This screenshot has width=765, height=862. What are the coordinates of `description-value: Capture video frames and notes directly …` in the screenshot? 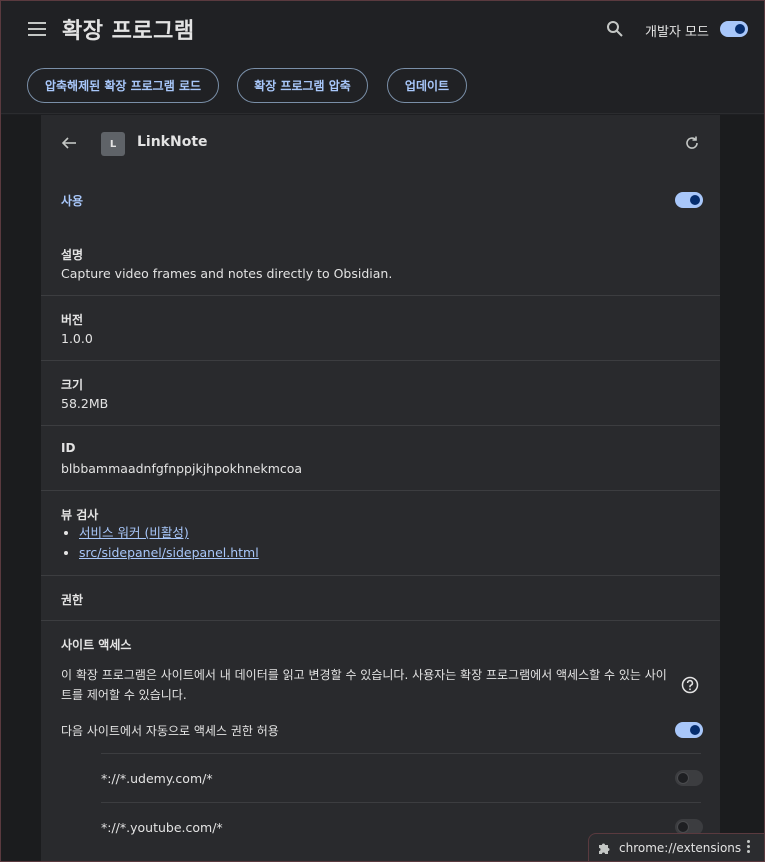 It's located at (227, 273).